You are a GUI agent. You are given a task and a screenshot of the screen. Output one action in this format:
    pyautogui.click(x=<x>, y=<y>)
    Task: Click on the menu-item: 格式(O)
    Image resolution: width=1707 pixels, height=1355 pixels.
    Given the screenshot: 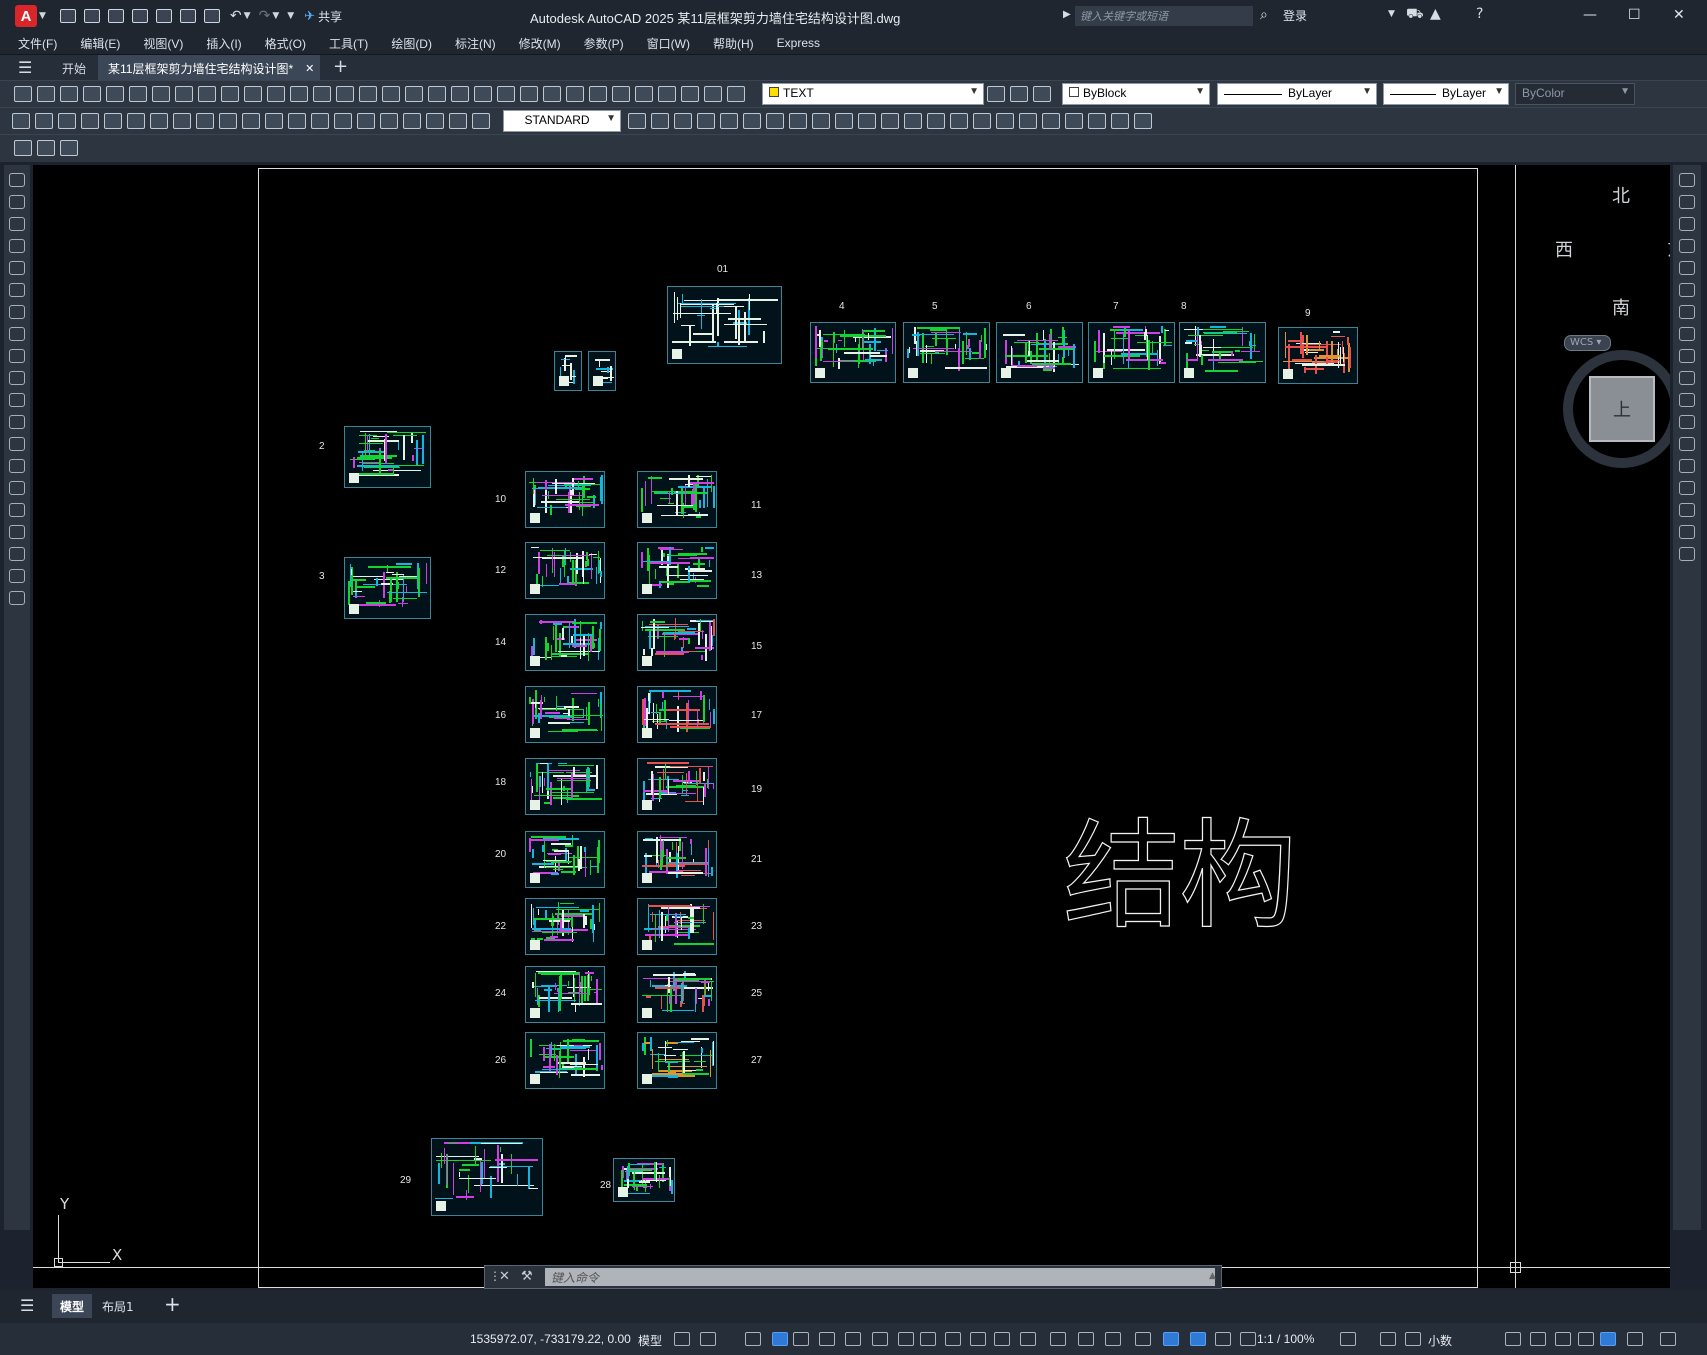 What is the action you would take?
    pyautogui.click(x=285, y=43)
    